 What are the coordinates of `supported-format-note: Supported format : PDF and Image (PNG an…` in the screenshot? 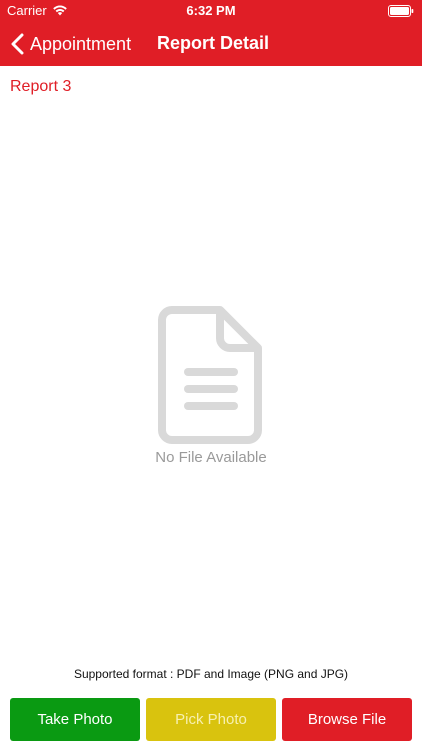 It's located at (211, 674).